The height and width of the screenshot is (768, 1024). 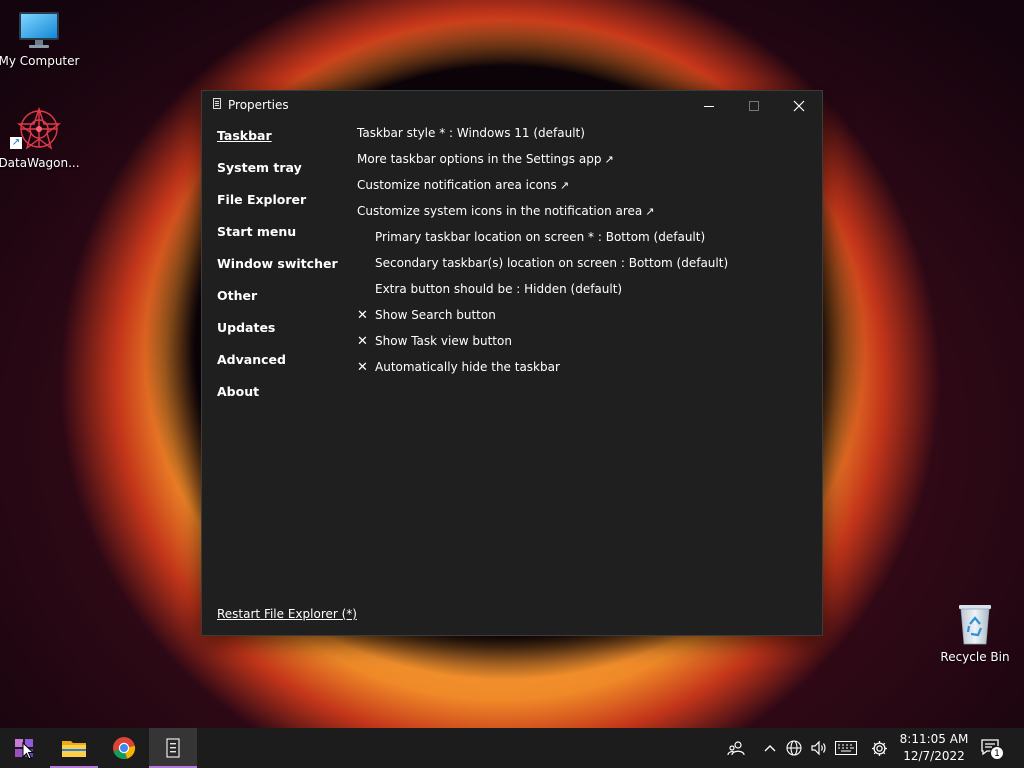 I want to click on minimize-icon, so click(x=708, y=106).